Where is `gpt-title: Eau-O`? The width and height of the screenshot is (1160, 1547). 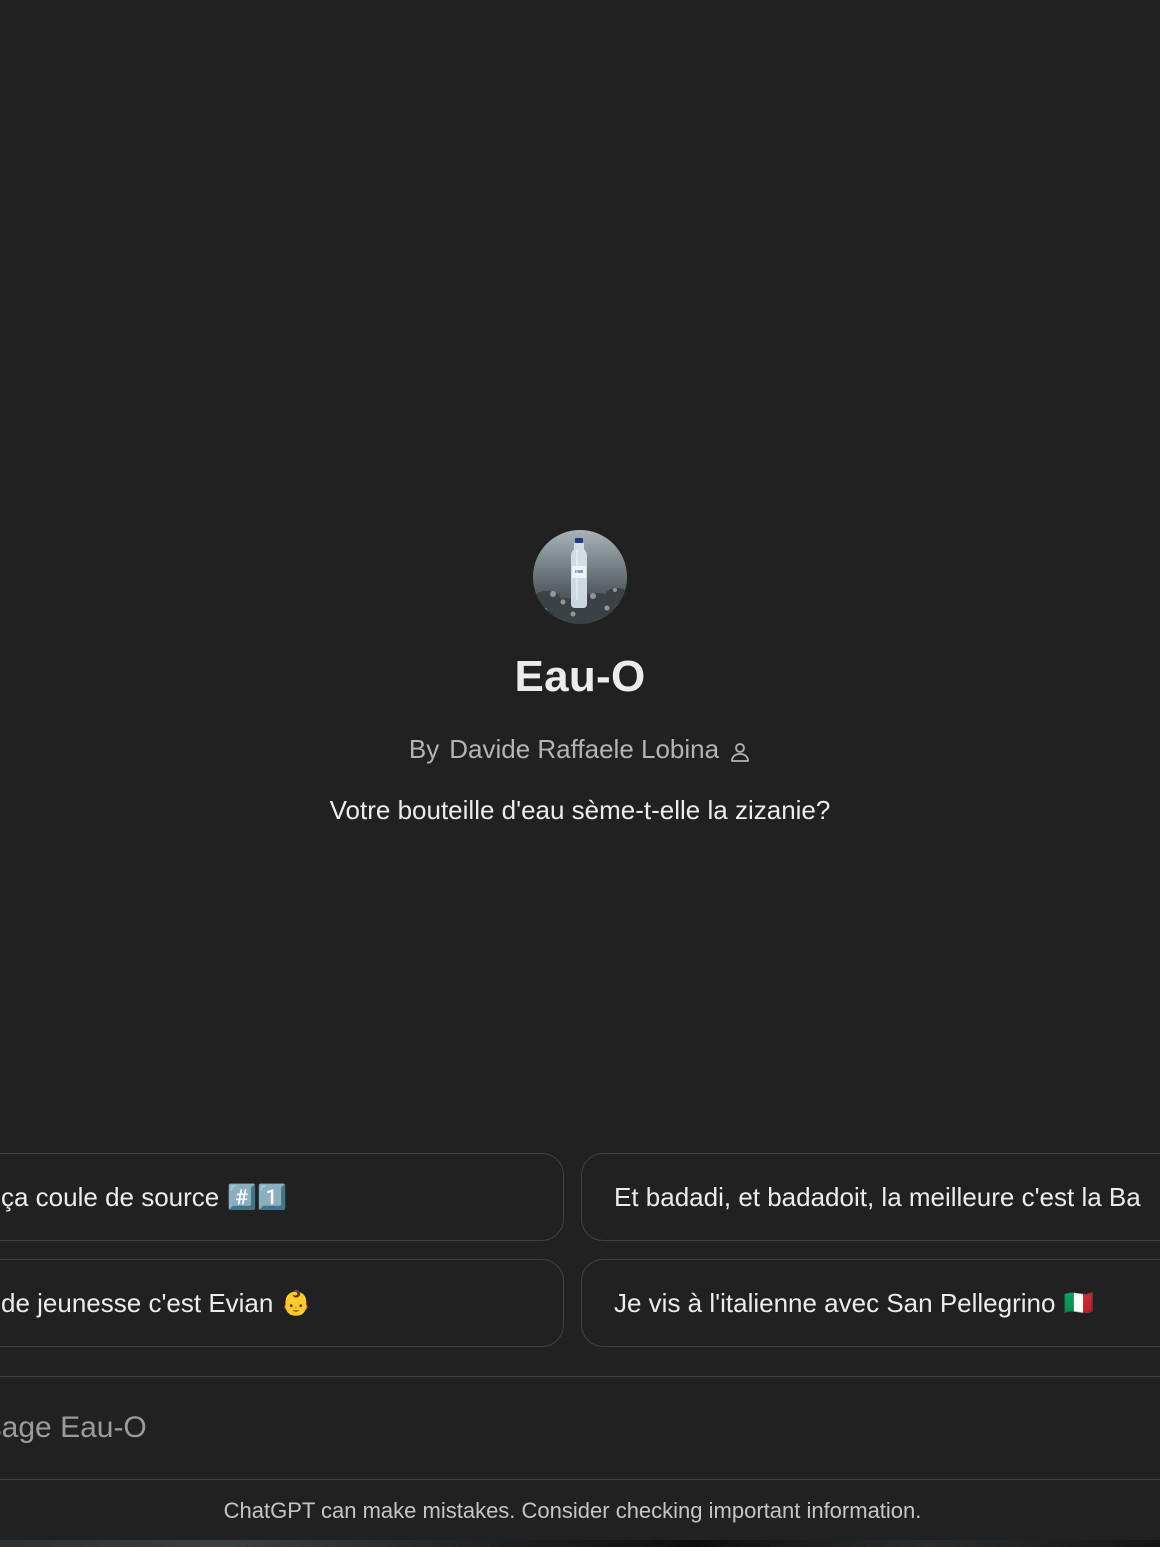
gpt-title: Eau-O is located at coordinates (580, 676).